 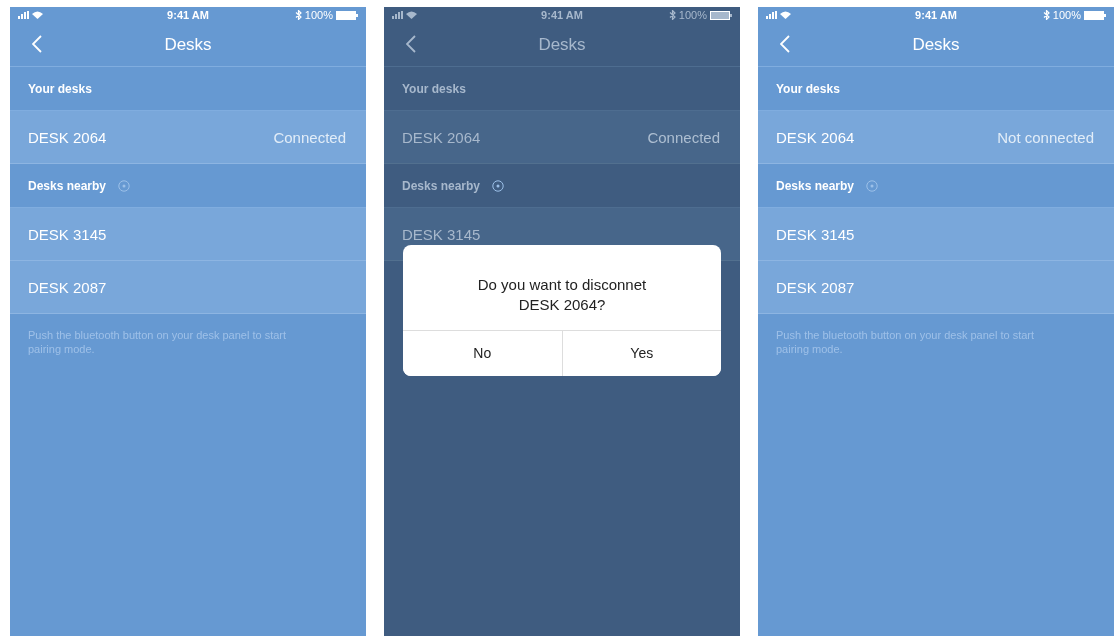 What do you see at coordinates (1045, 137) in the screenshot?
I see `connection-status: Not connected` at bounding box center [1045, 137].